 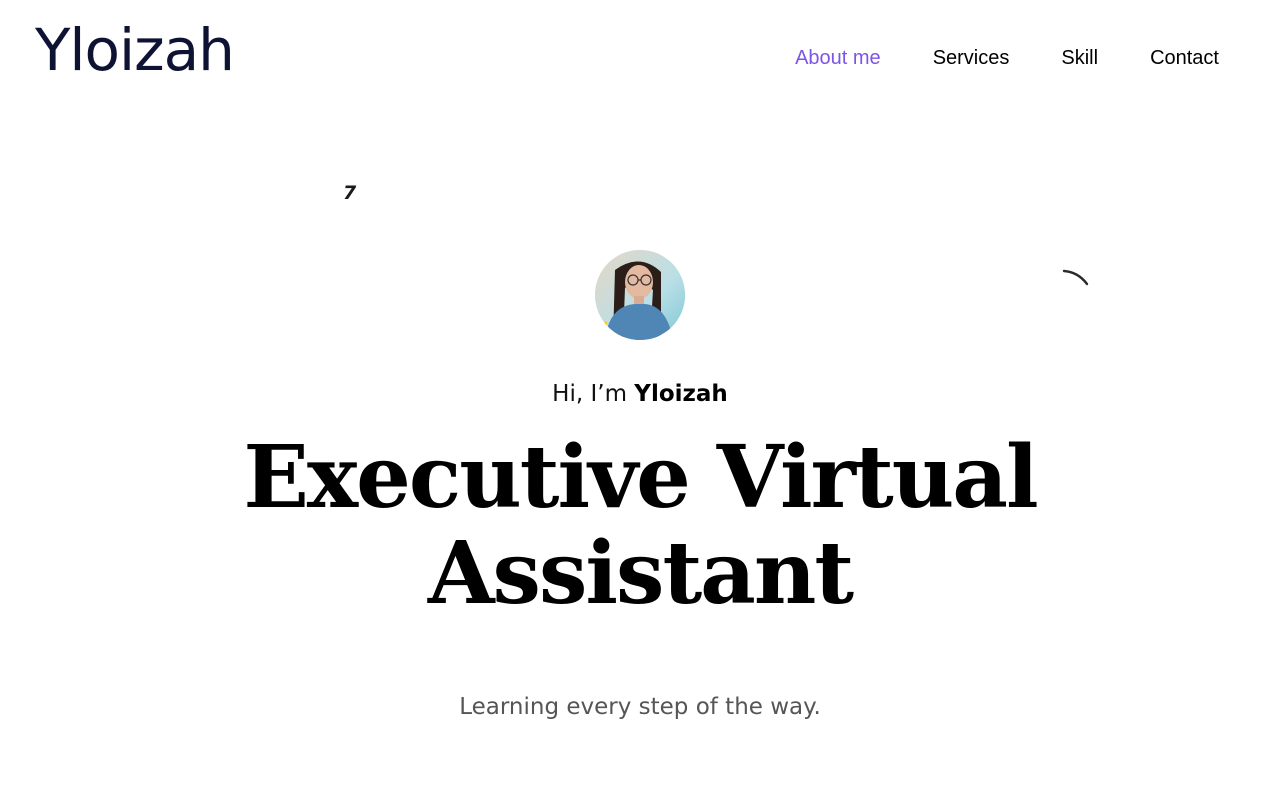 What do you see at coordinates (838, 58) in the screenshot?
I see `nav-link-about-me: About me` at bounding box center [838, 58].